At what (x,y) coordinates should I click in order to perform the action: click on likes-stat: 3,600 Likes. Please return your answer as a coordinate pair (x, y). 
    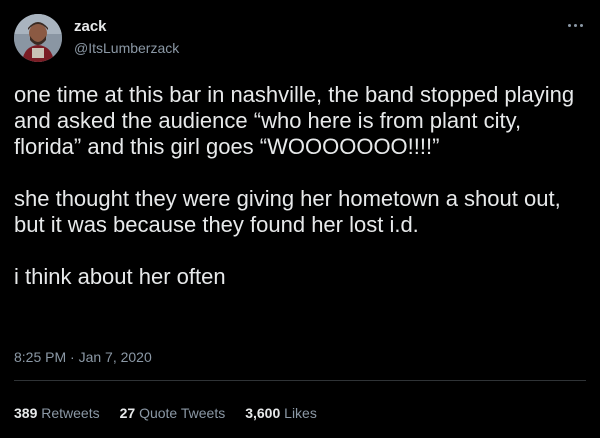
    Looking at the image, I should click on (281, 413).